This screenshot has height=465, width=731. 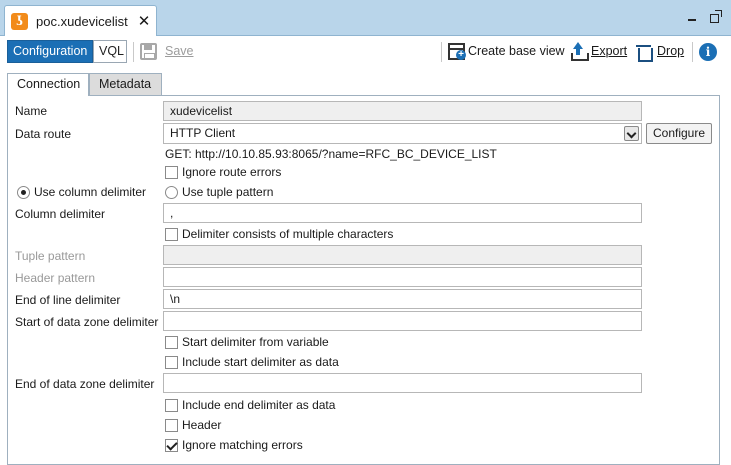 What do you see at coordinates (202, 425) in the screenshot?
I see `checkbox-label: Header` at bounding box center [202, 425].